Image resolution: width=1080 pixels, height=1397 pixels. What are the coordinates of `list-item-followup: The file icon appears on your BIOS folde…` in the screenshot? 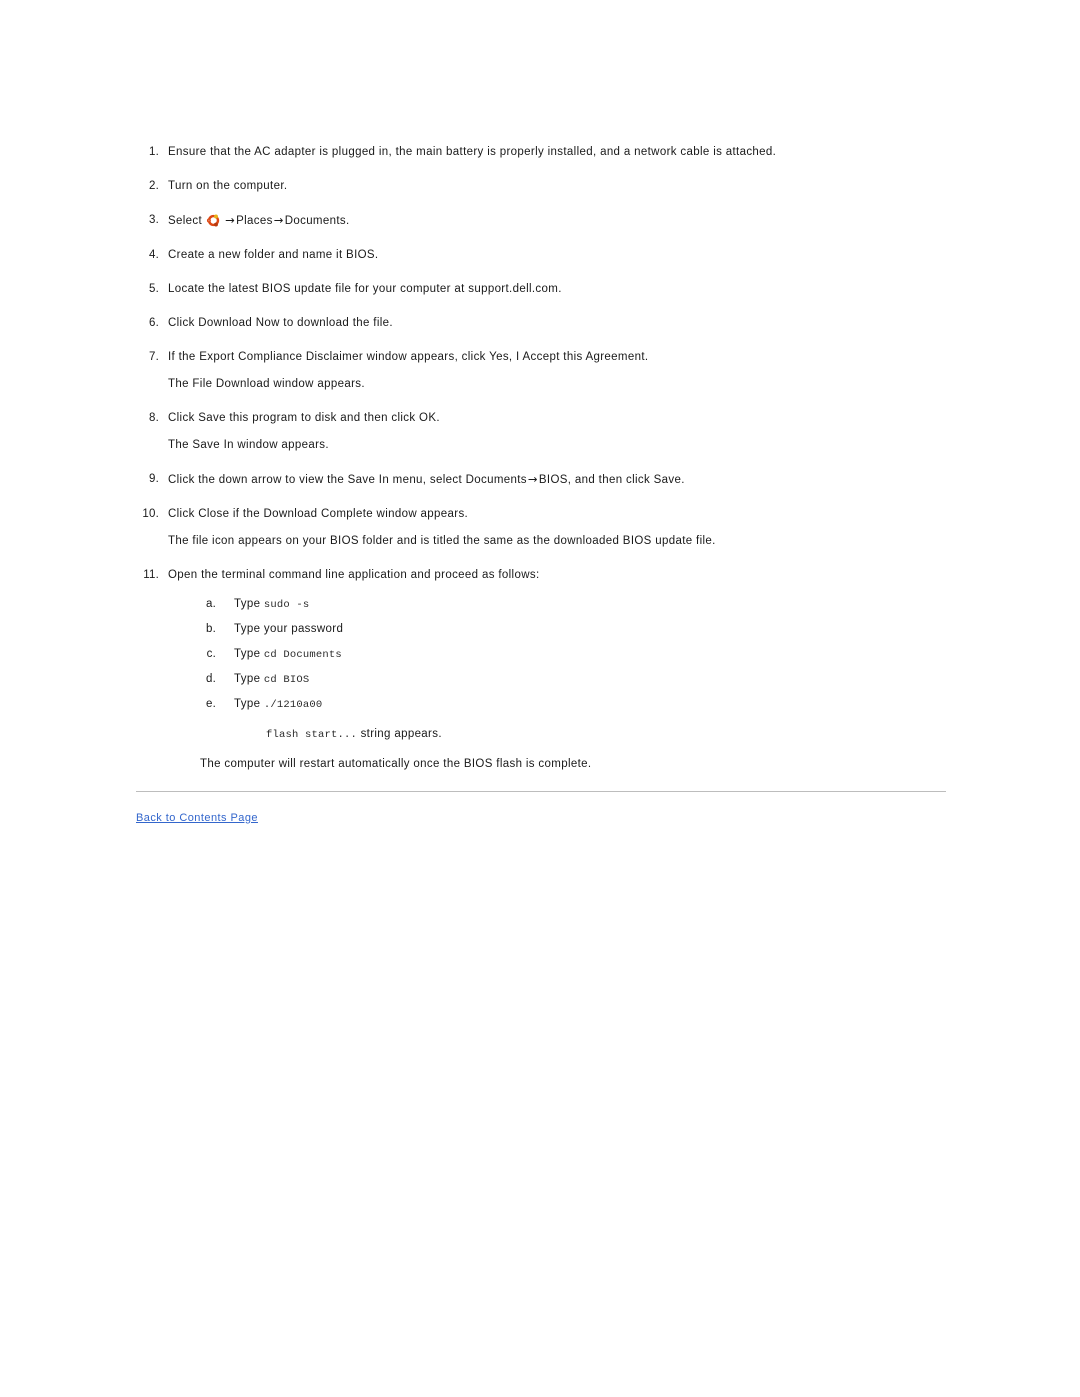 It's located at (442, 541).